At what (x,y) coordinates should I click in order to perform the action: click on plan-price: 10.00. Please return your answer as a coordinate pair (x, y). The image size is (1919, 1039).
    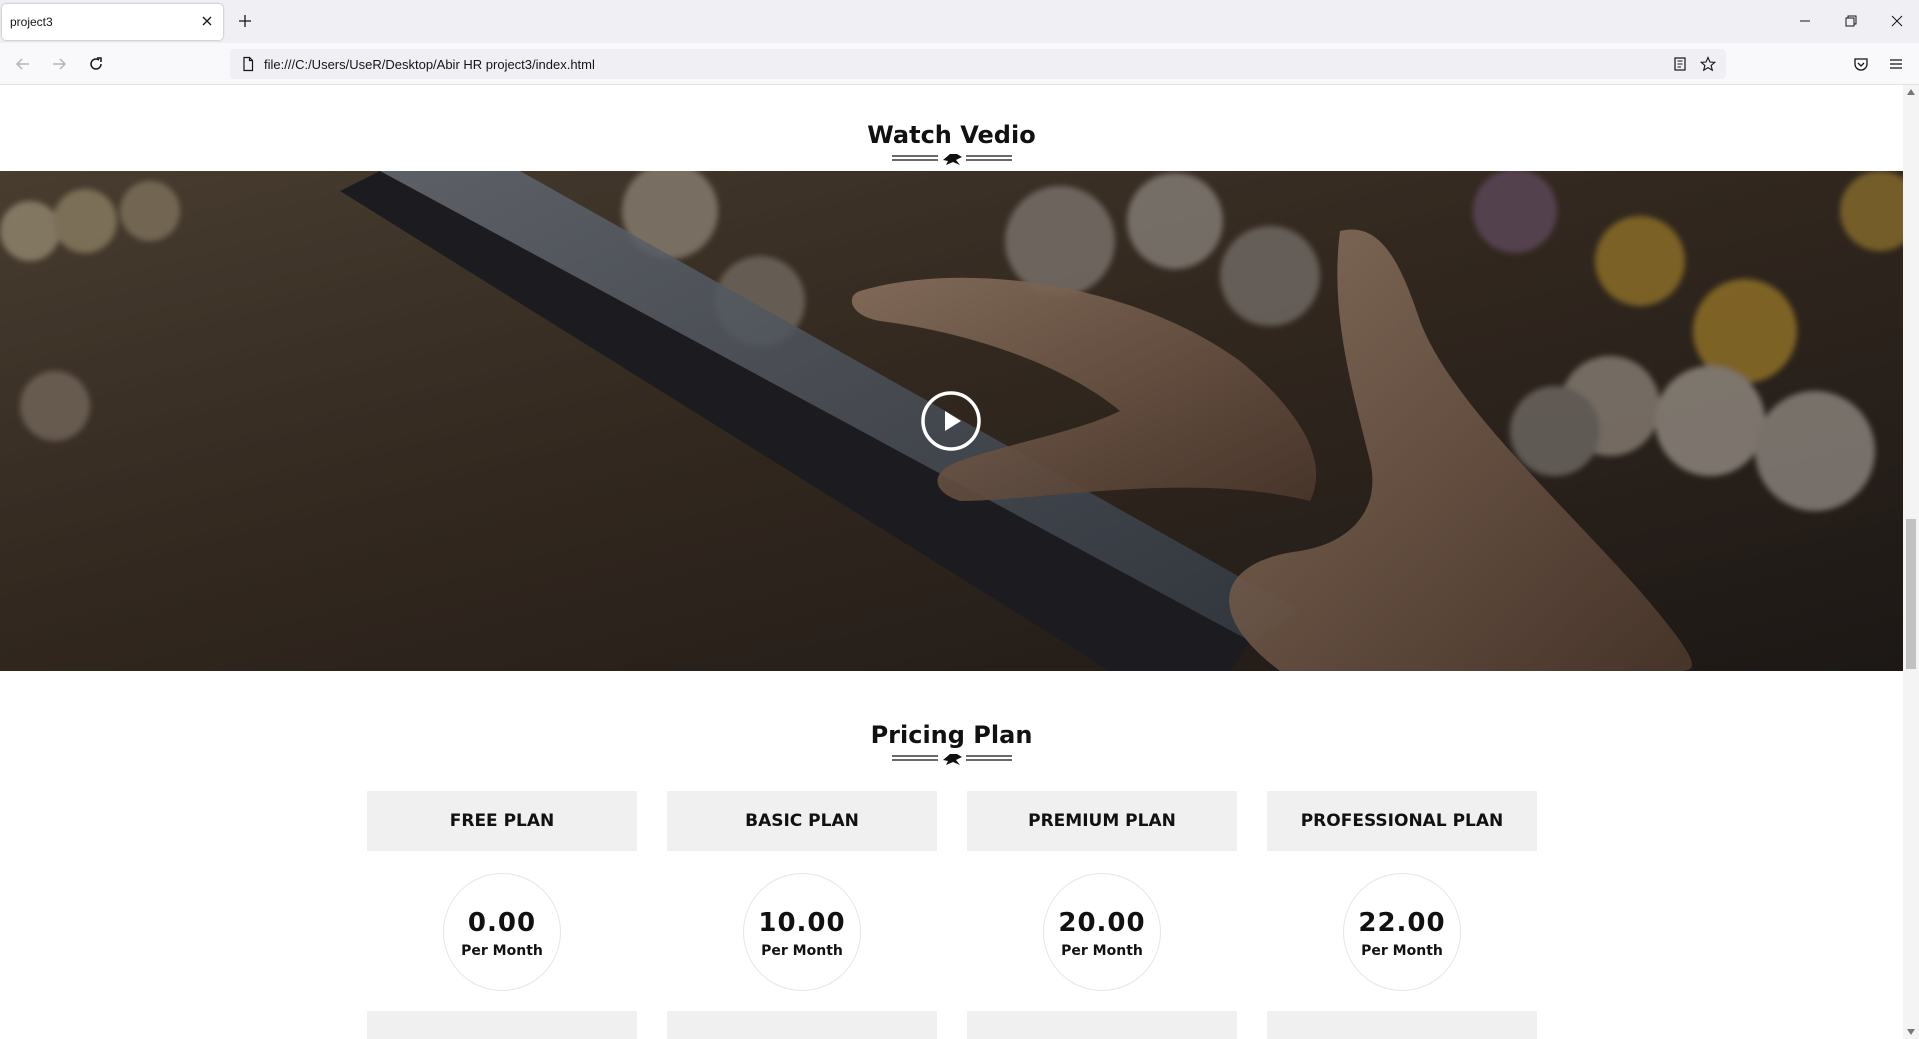
    Looking at the image, I should click on (802, 923).